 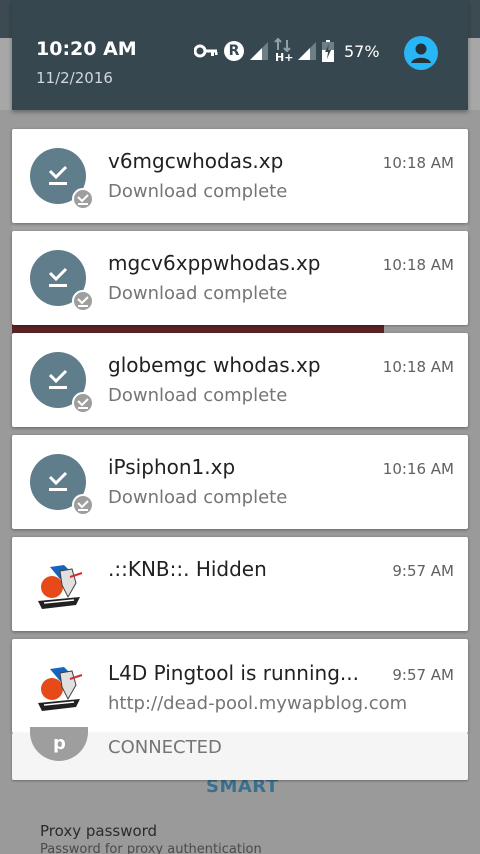 I want to click on connected-status: CONNECTED, so click(x=165, y=747).